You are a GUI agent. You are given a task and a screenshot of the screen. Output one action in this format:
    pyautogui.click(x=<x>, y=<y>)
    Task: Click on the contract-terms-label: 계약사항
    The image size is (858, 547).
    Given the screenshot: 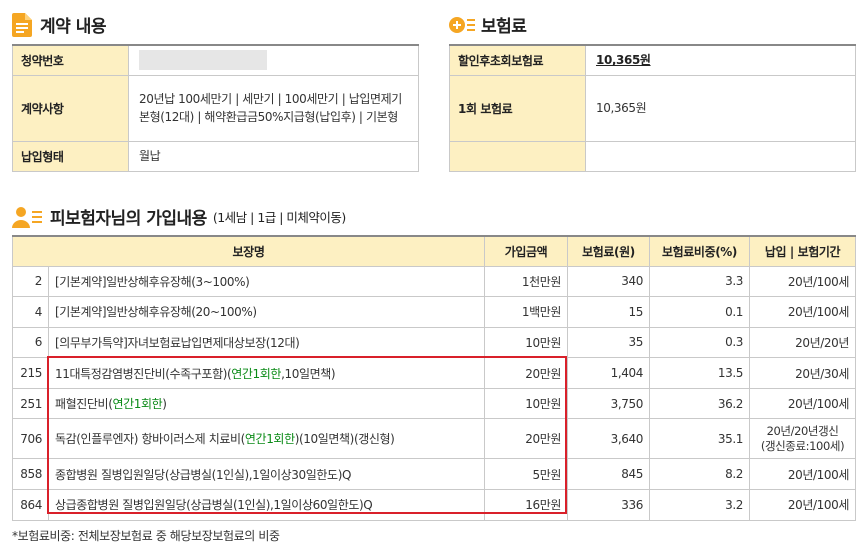 What is the action you would take?
    pyautogui.click(x=70, y=108)
    